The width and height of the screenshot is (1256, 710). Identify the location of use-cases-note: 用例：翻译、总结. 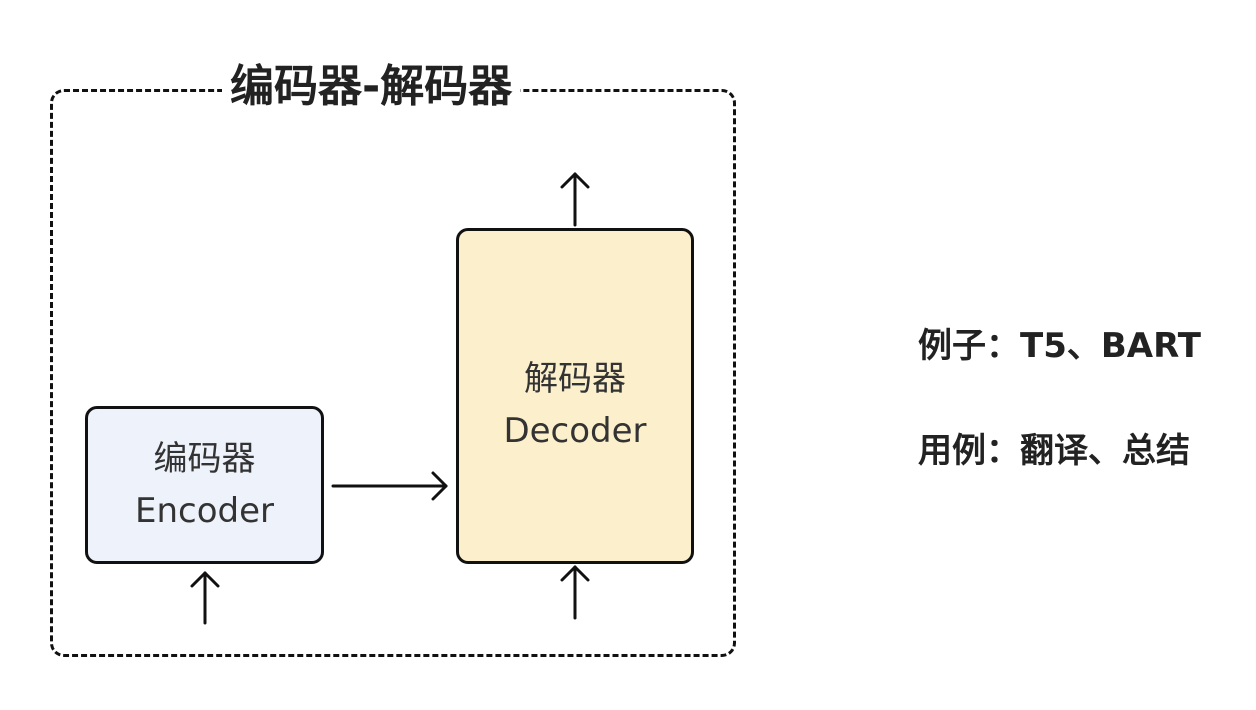
(1054, 451).